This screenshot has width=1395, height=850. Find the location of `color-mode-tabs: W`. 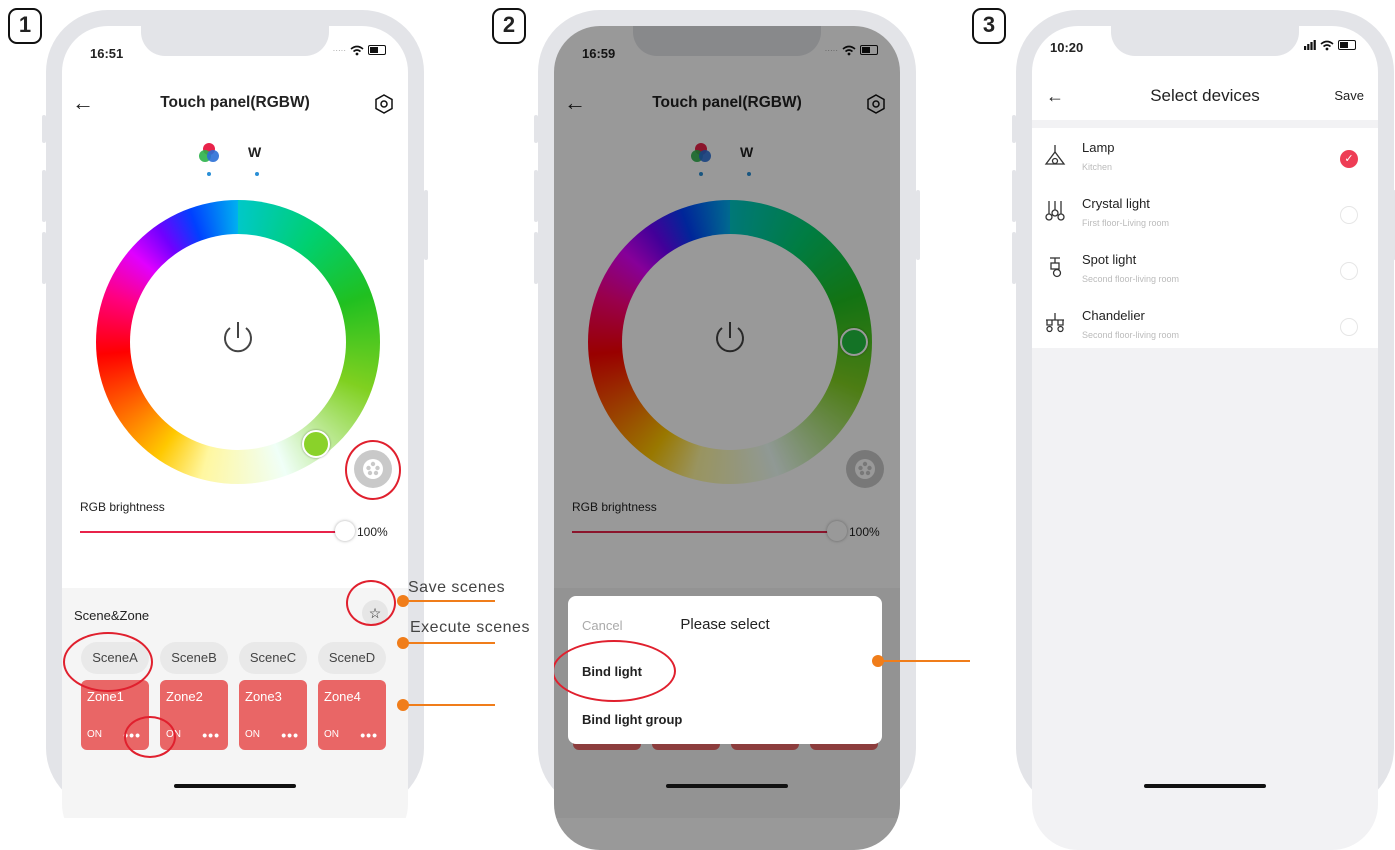

color-mode-tabs: W is located at coordinates (235, 162).